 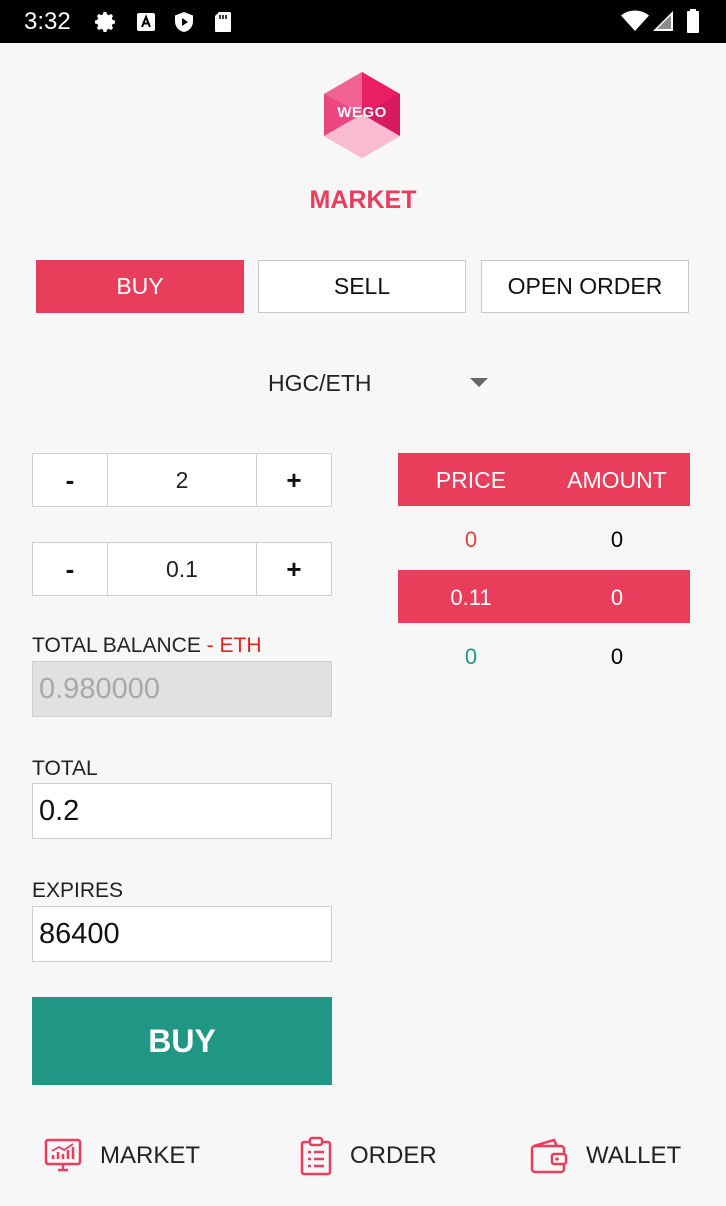 What do you see at coordinates (363, 200) in the screenshot?
I see `page-title: MARKET` at bounding box center [363, 200].